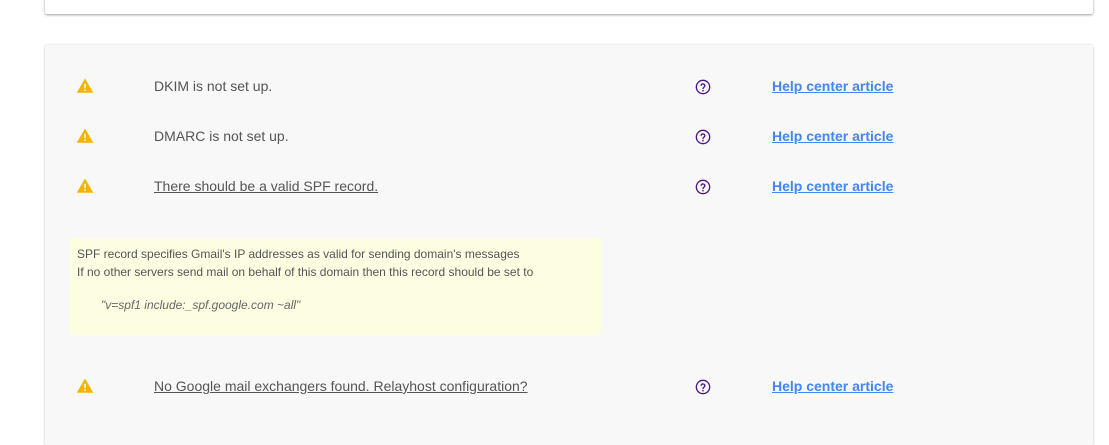 Image resolution: width=1109 pixels, height=445 pixels. What do you see at coordinates (221, 136) in the screenshot?
I see `check-message: DMARC is not set up.` at bounding box center [221, 136].